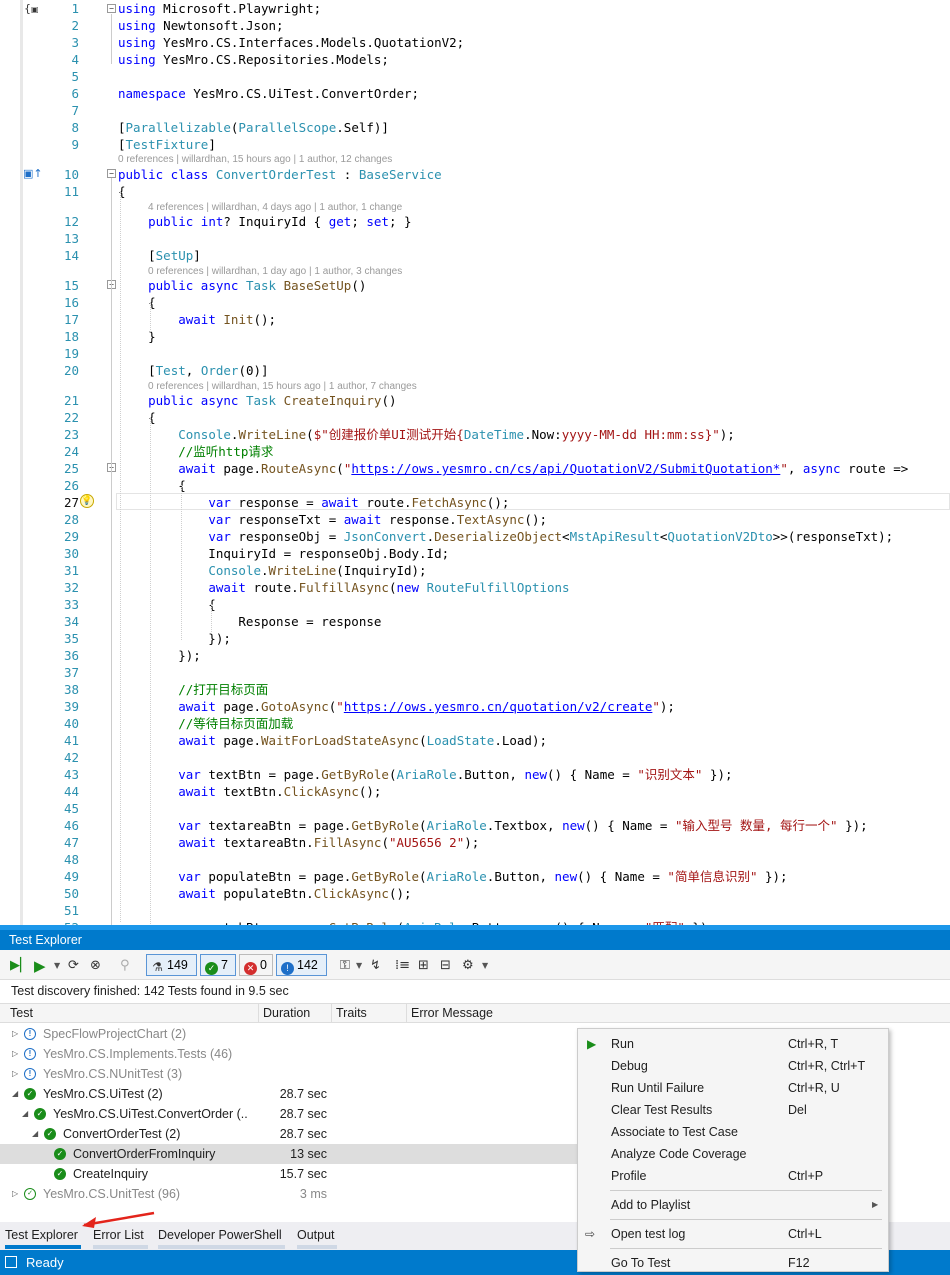 The width and height of the screenshot is (950, 1275). What do you see at coordinates (205, 723) in the screenshot?
I see `code-line: //等待目标页面加载` at bounding box center [205, 723].